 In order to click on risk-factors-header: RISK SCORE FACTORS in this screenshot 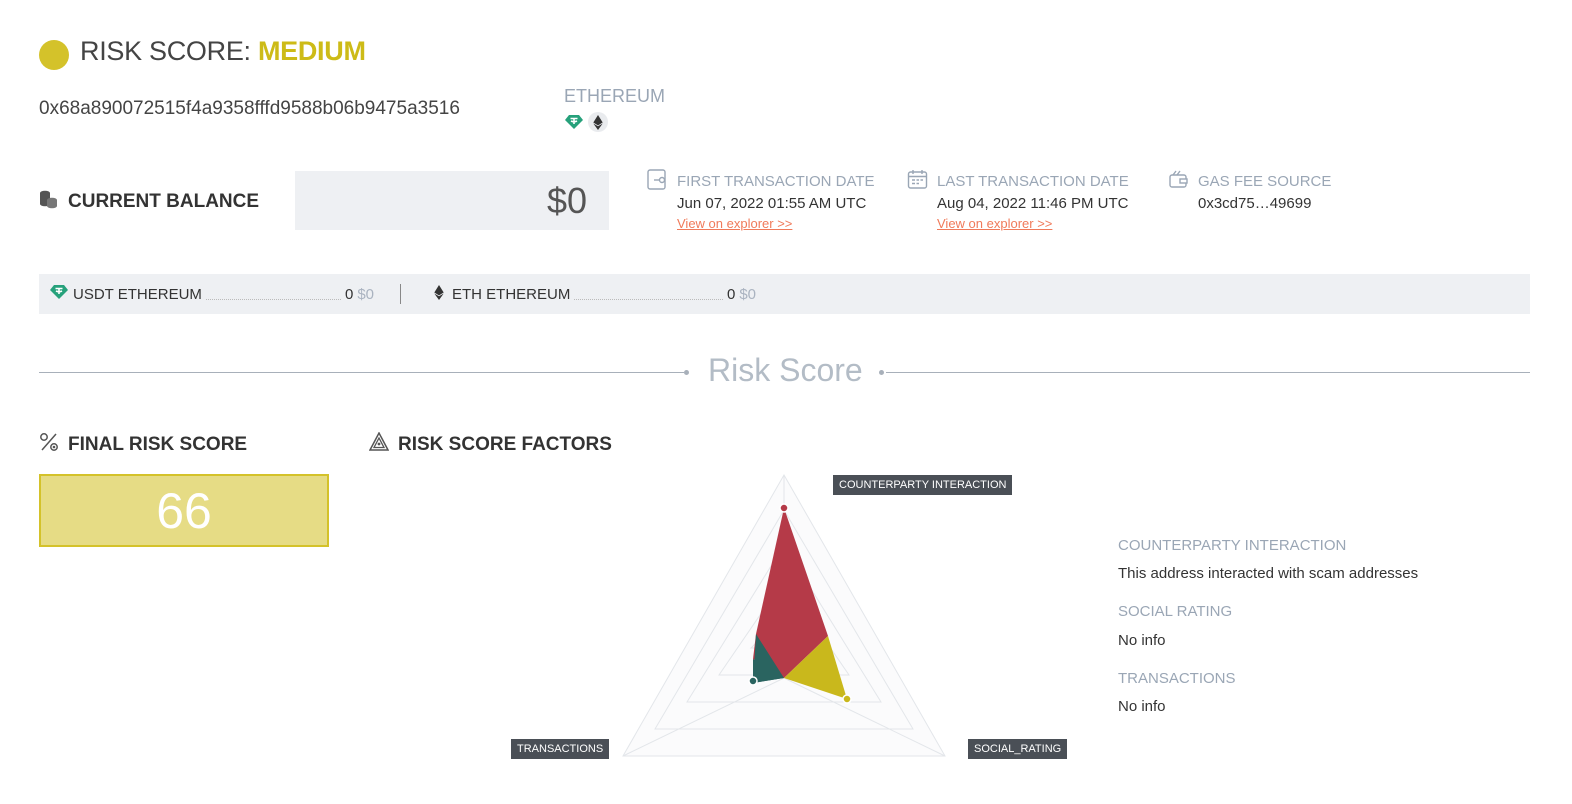, I will do `click(490, 444)`.